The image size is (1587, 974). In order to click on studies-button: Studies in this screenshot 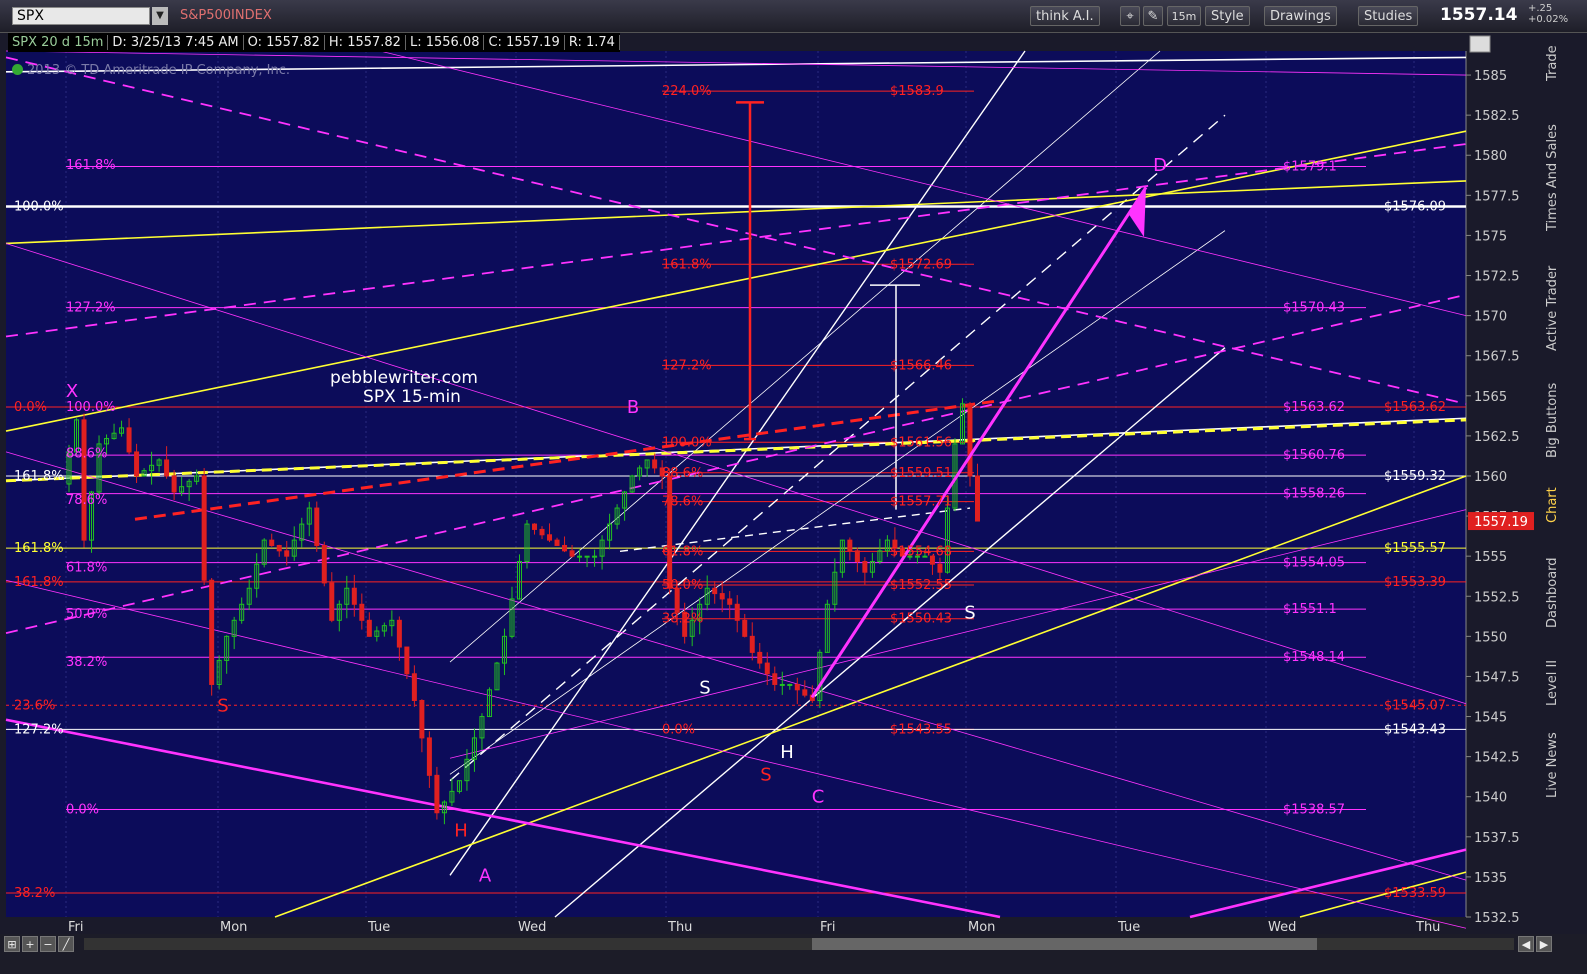, I will do `click(1388, 16)`.